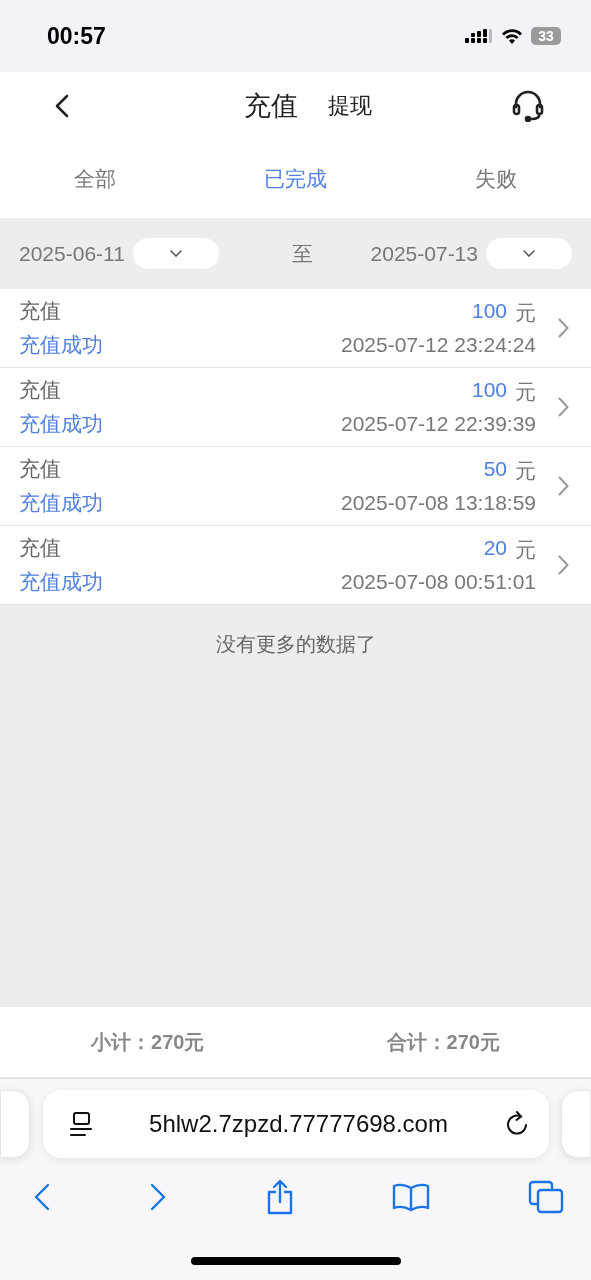  Describe the element at coordinates (496, 179) in the screenshot. I see `filter-tab: 失败` at that location.